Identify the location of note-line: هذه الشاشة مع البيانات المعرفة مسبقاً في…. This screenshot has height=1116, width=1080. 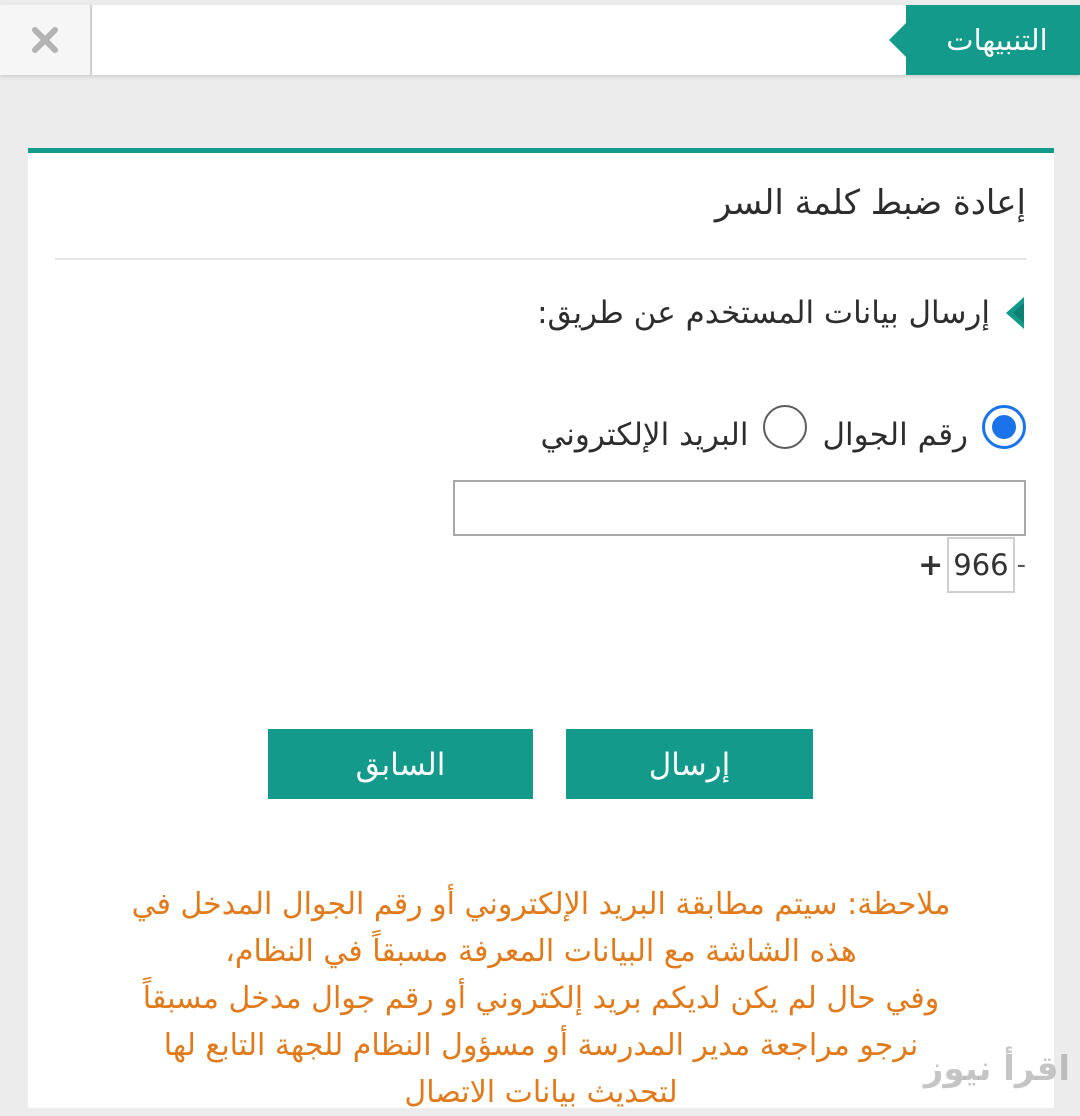
(541, 951).